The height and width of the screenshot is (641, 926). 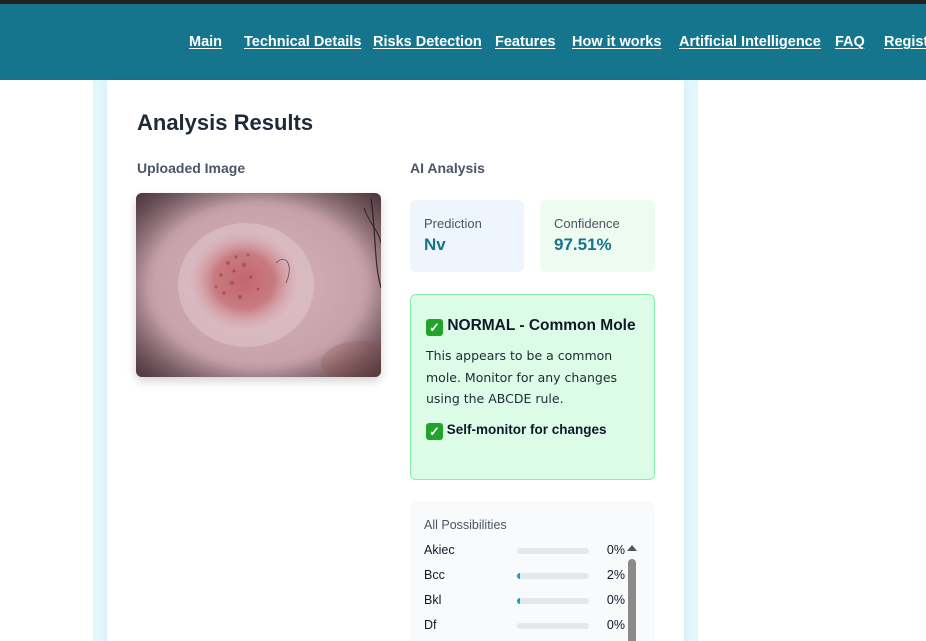 What do you see at coordinates (583, 244) in the screenshot?
I see `confidence-value: 97.51%` at bounding box center [583, 244].